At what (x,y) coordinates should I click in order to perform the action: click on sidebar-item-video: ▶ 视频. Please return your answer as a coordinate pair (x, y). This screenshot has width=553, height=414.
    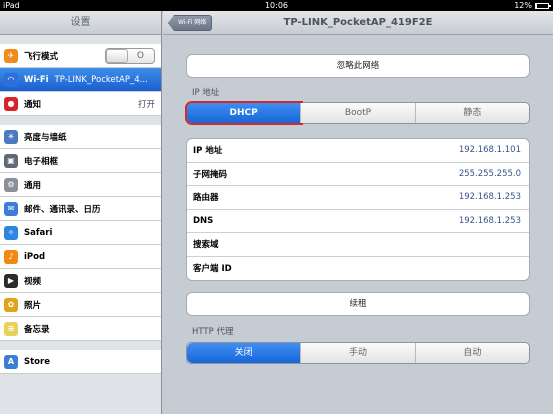
    Looking at the image, I should click on (80, 281).